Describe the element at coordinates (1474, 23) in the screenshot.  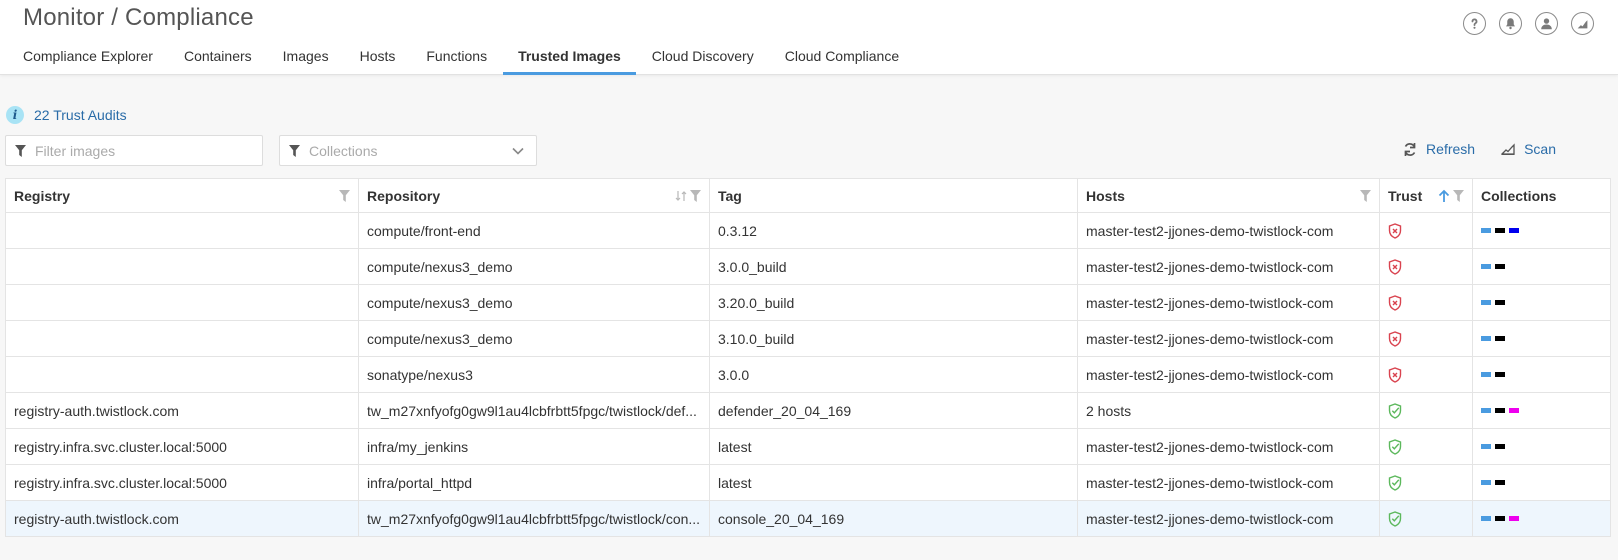
I see `help-icon` at that location.